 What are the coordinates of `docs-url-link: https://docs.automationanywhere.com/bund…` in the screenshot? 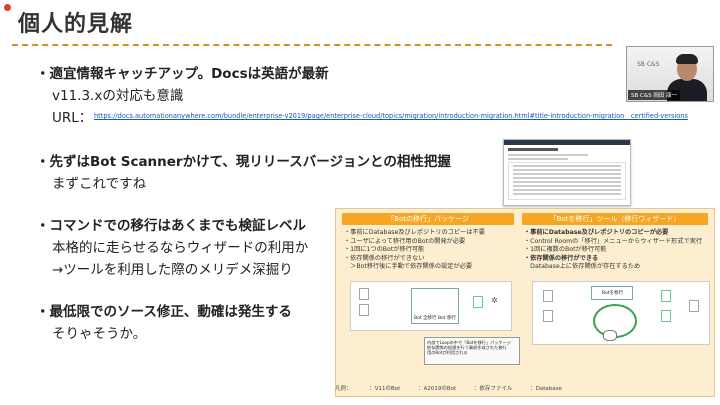 It's located at (391, 116).